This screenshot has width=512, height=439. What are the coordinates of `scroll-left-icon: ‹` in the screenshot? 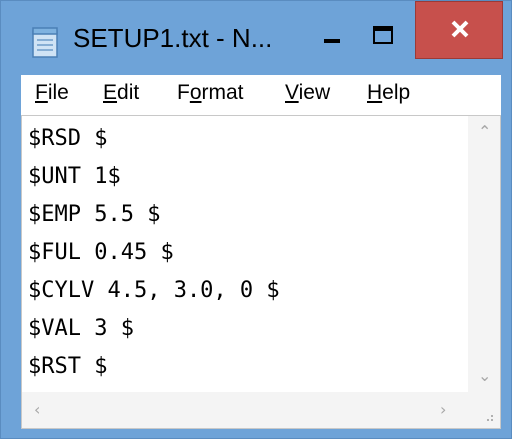 It's located at (37, 409).